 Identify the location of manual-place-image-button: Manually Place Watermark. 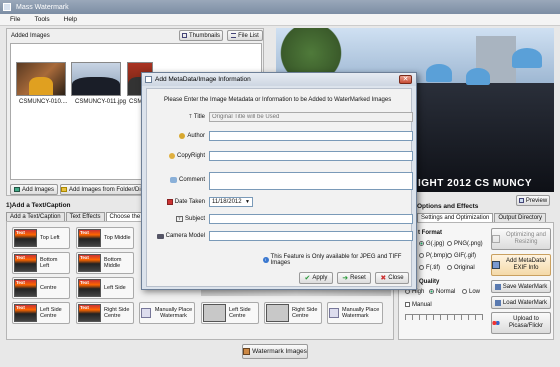
(355, 313).